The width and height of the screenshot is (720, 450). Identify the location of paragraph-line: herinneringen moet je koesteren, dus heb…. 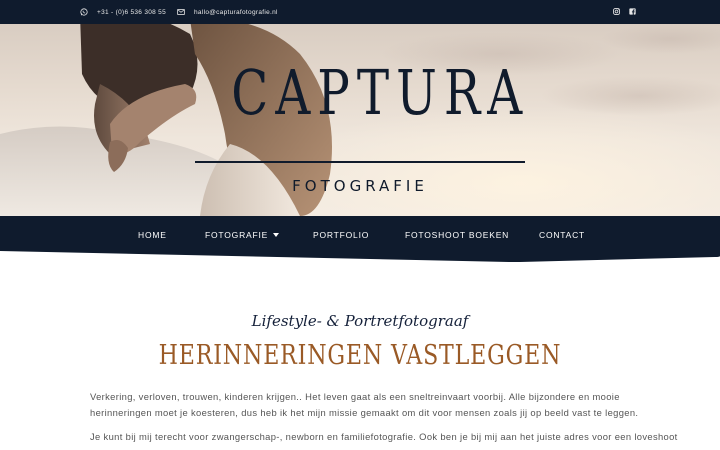
(364, 412).